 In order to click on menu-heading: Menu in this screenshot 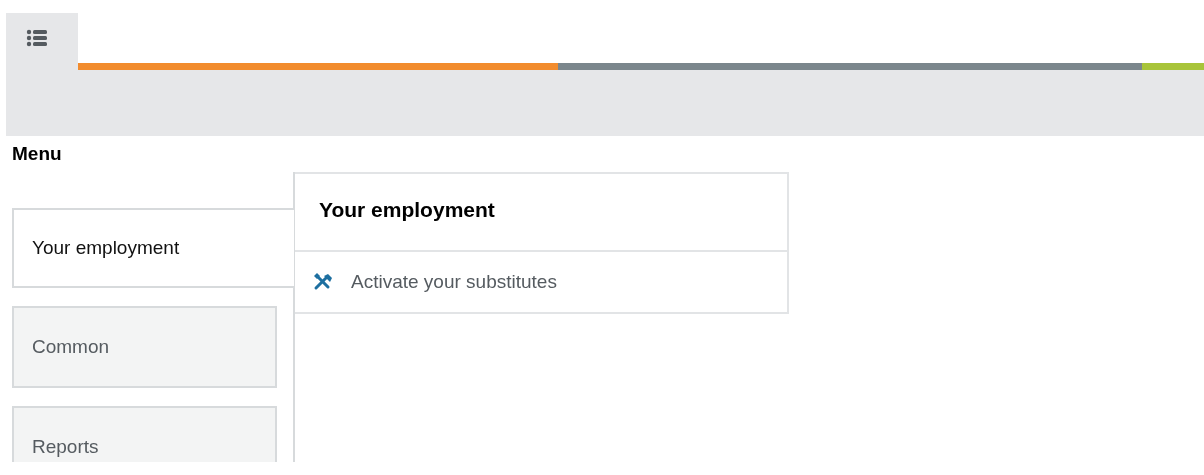, I will do `click(37, 154)`.